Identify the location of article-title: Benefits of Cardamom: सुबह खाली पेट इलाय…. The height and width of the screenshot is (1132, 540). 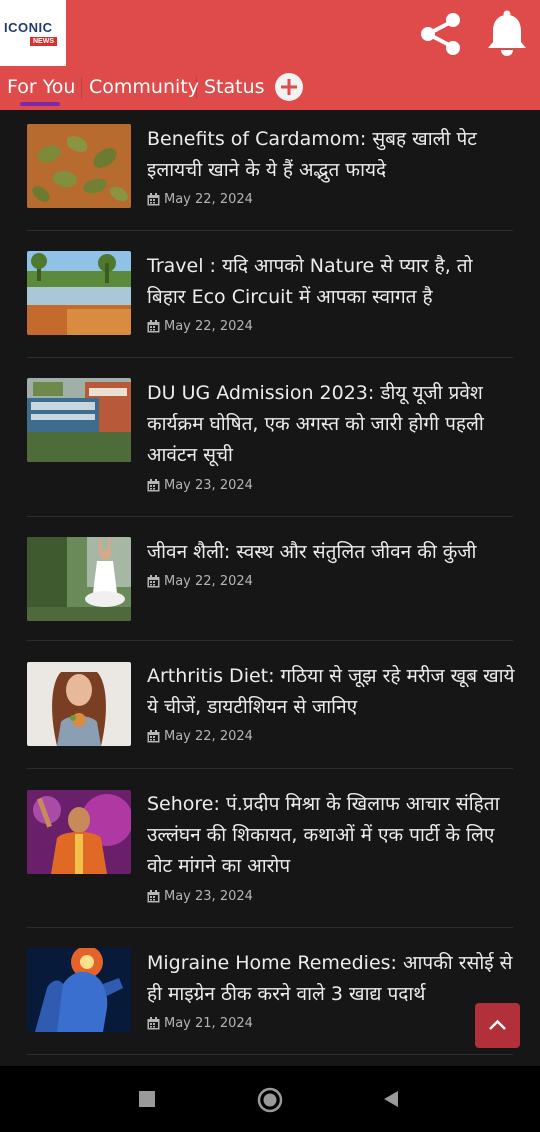
(332, 155).